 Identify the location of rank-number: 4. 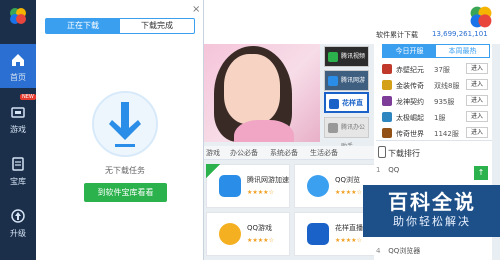
(378, 251).